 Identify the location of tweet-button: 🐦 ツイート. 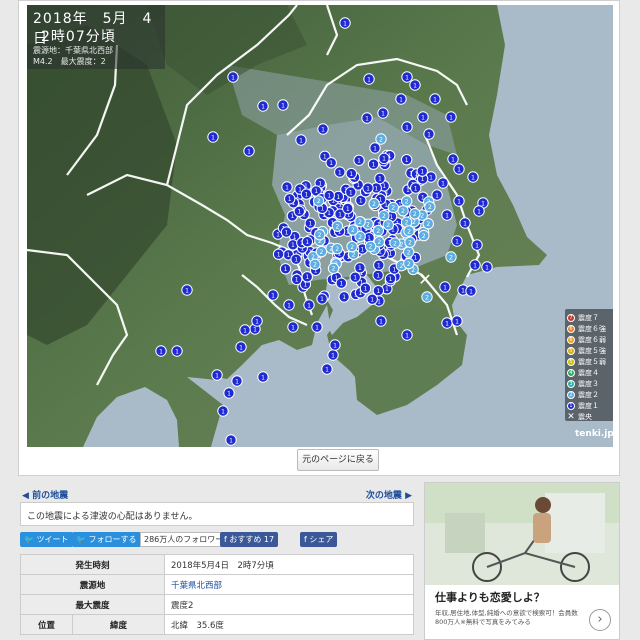
(46, 539).